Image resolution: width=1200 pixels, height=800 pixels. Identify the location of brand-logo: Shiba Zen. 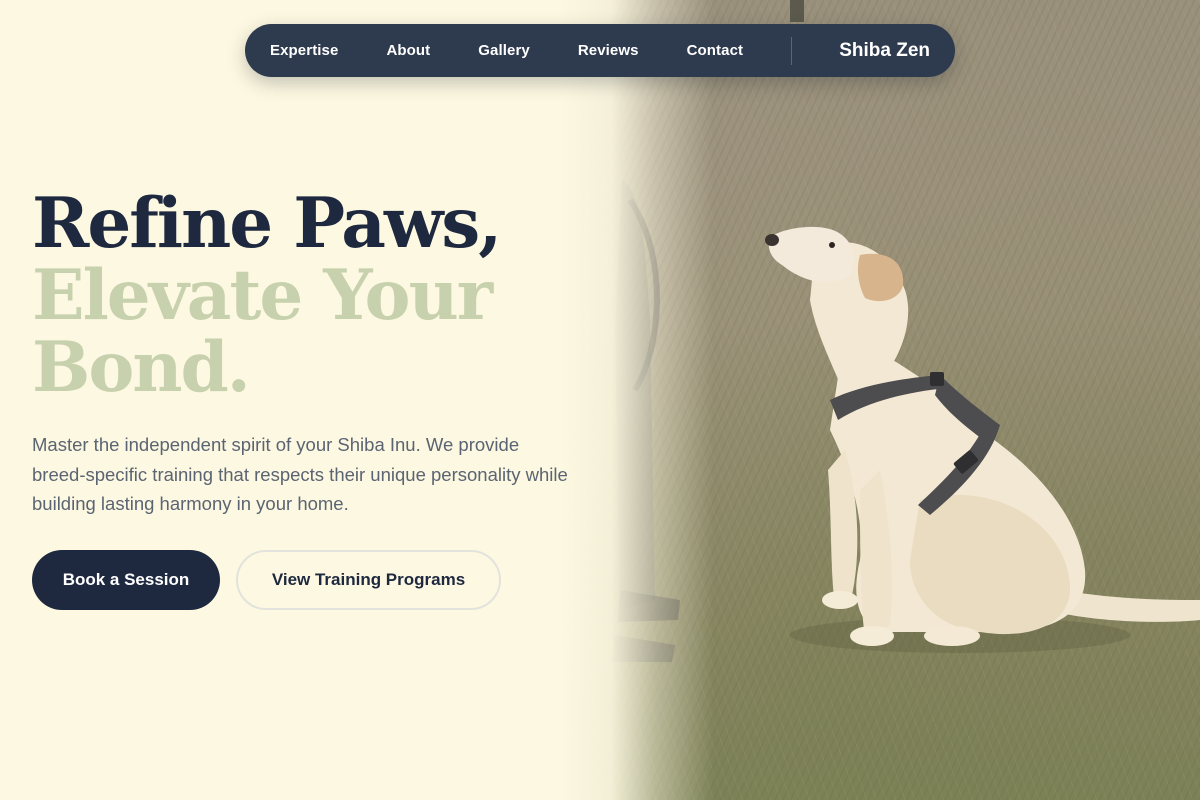
(884, 51).